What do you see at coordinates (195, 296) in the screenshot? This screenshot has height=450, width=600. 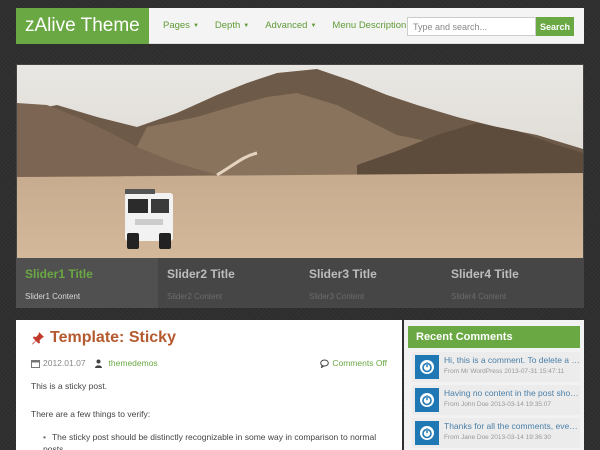 I see `slider-content: Slider2 Content` at bounding box center [195, 296].